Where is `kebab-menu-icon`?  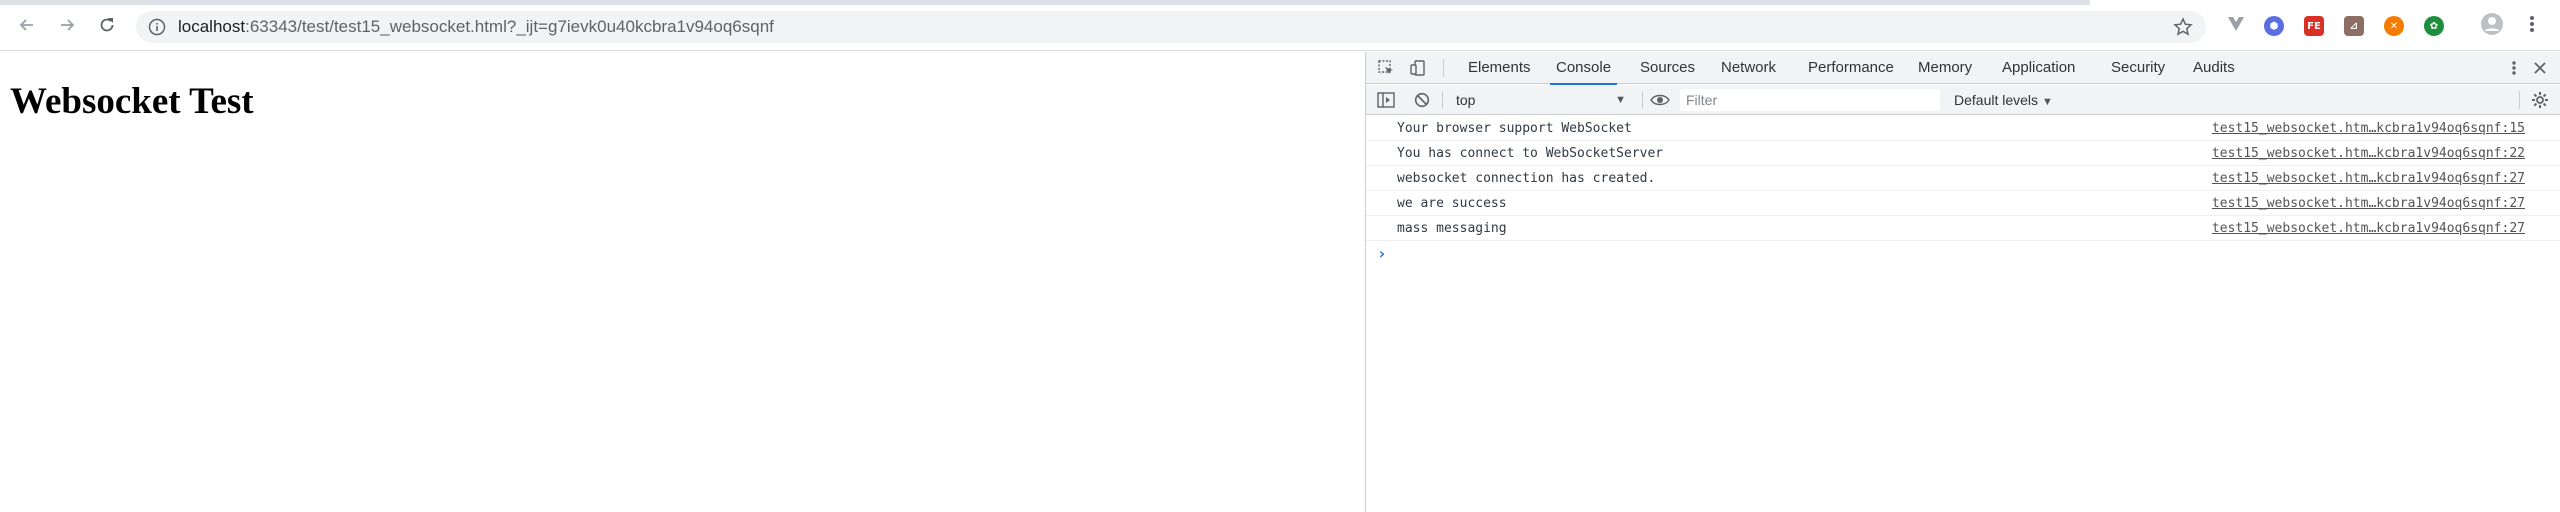 kebab-menu-icon is located at coordinates (2532, 26).